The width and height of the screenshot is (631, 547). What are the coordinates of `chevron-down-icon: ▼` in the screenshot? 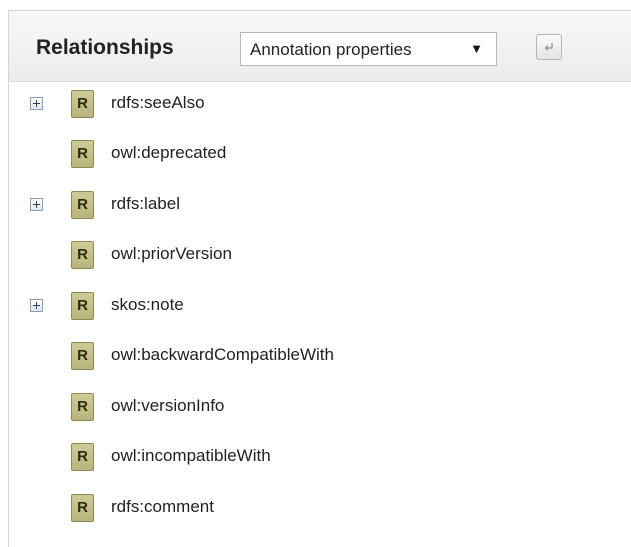 It's located at (476, 48).